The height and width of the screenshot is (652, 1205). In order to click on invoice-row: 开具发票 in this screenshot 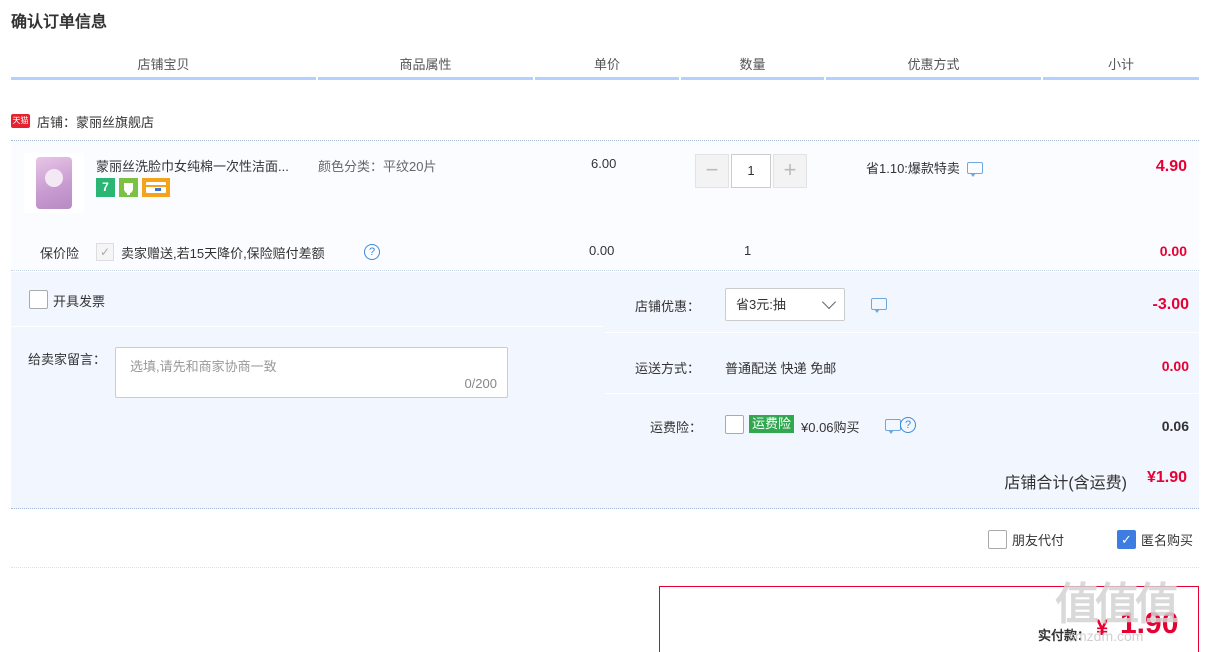, I will do `click(307, 299)`.